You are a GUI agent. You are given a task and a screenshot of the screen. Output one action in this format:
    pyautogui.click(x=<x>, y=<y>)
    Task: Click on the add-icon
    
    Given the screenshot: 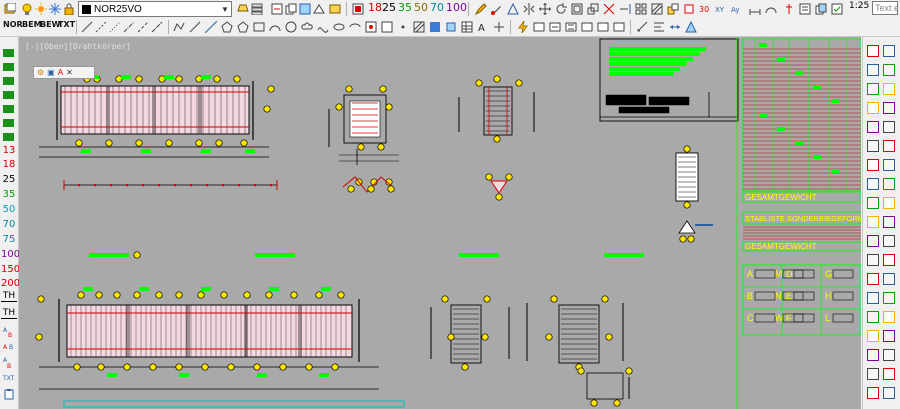 What is the action you would take?
    pyautogui.click(x=499, y=27)
    